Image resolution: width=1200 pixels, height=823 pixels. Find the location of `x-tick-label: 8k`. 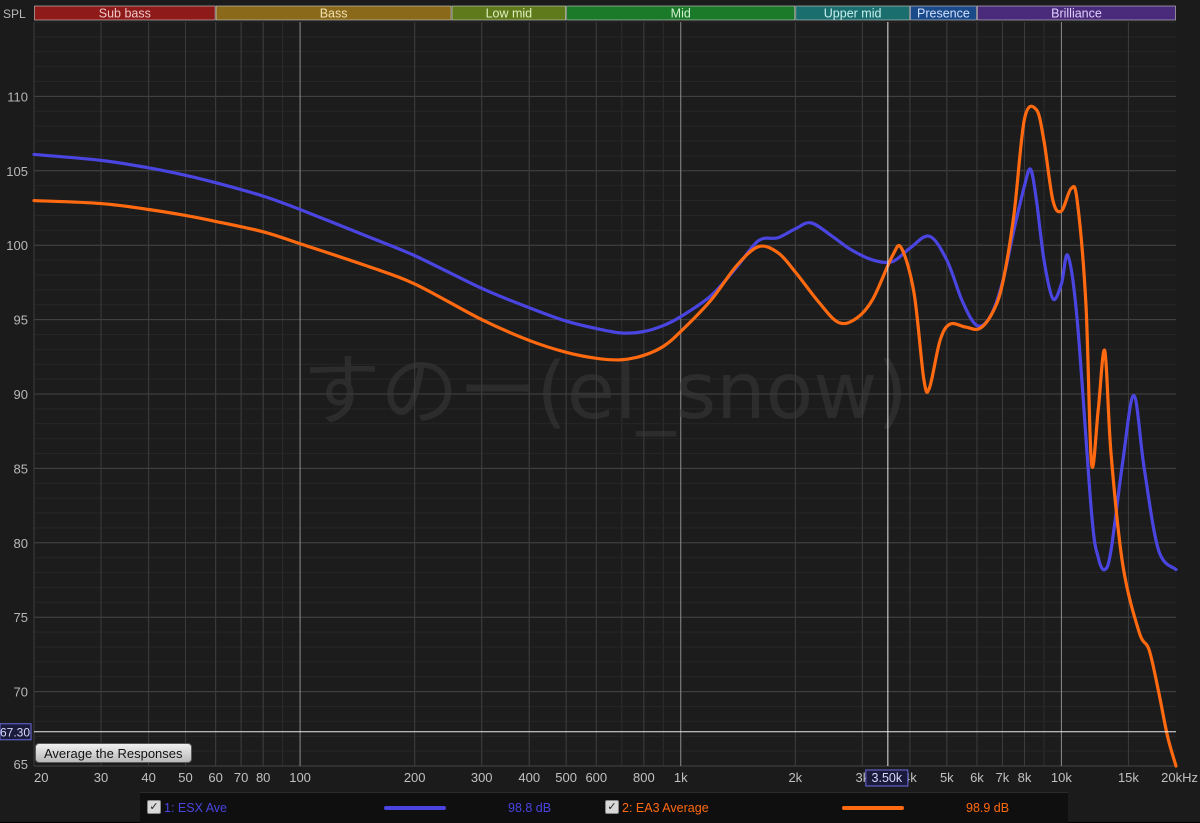

x-tick-label: 8k is located at coordinates (1025, 777).